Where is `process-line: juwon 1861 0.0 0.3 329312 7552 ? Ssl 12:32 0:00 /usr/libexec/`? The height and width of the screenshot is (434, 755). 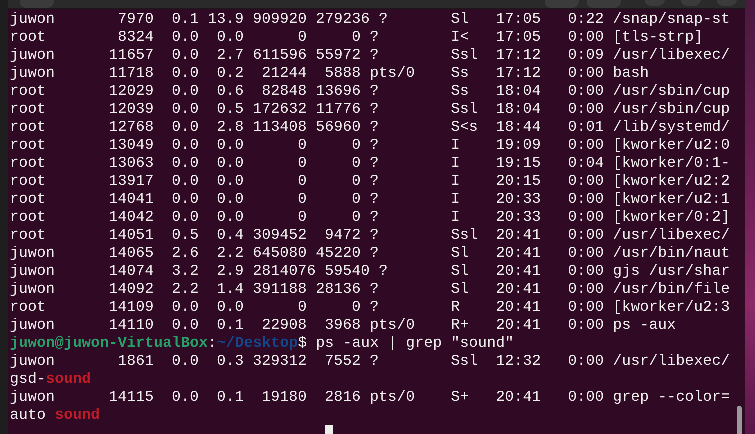
process-line: juwon 1861 0.0 0.3 329312 7552 ? Ssl 12:32 0:00 /usr/libexec/ is located at coordinates (370, 362).